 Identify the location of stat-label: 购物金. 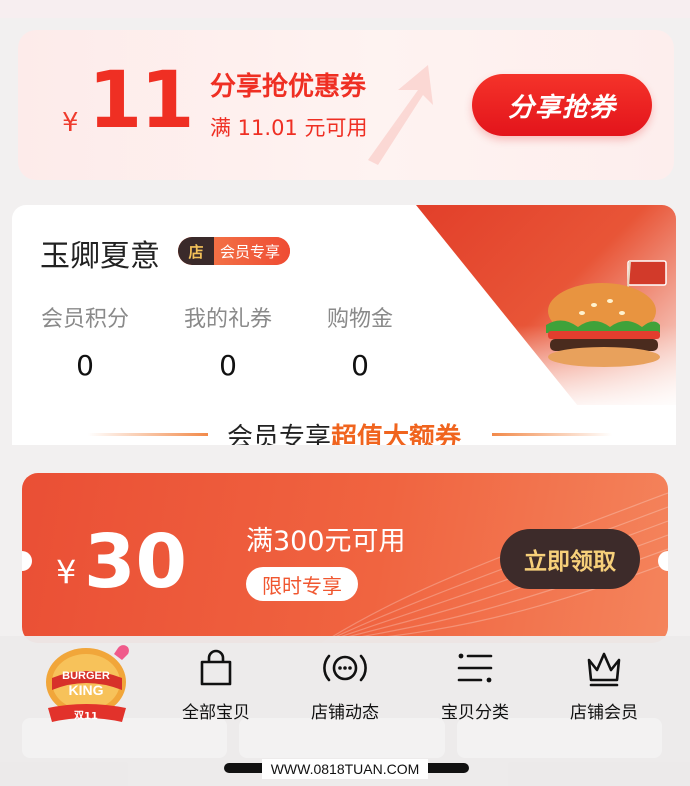
(359, 319).